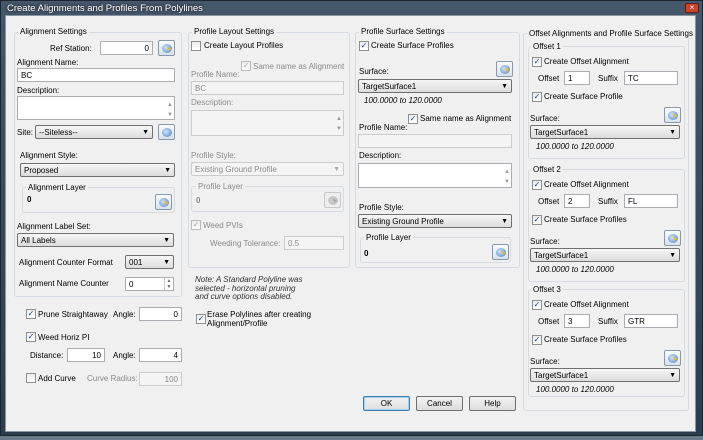  What do you see at coordinates (500, 252) in the screenshot?
I see `surface-layer-button` at bounding box center [500, 252].